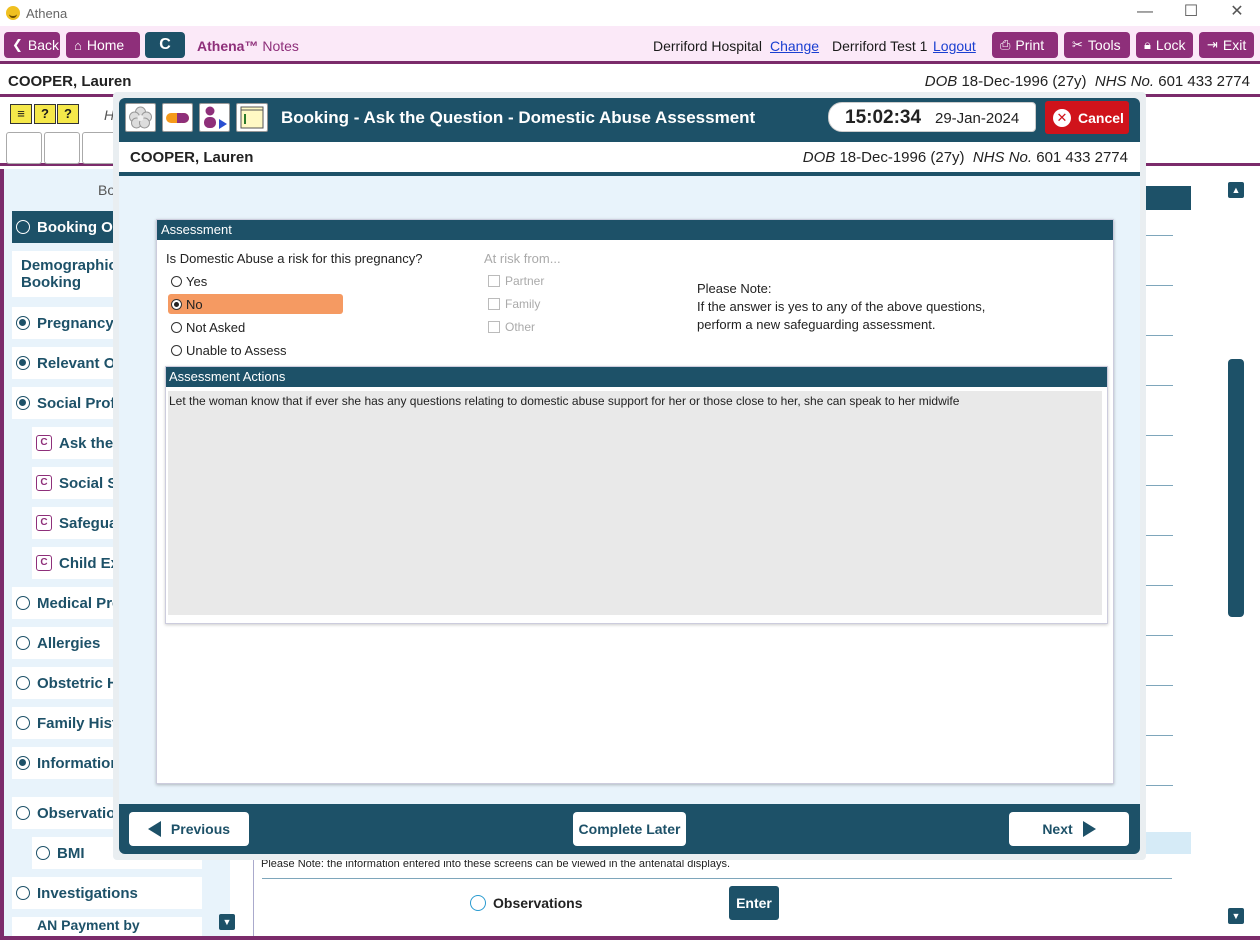 The image size is (1260, 940). Describe the element at coordinates (176, 304) in the screenshot. I see `radio-selected-icon` at that location.